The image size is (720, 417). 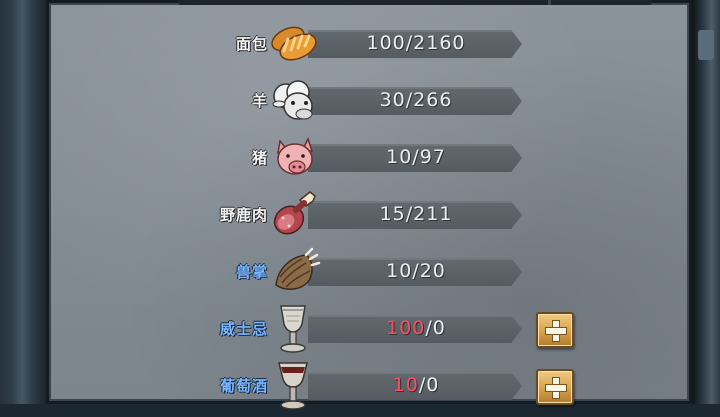 I want to click on resource-label: 兽掌, so click(x=251, y=272).